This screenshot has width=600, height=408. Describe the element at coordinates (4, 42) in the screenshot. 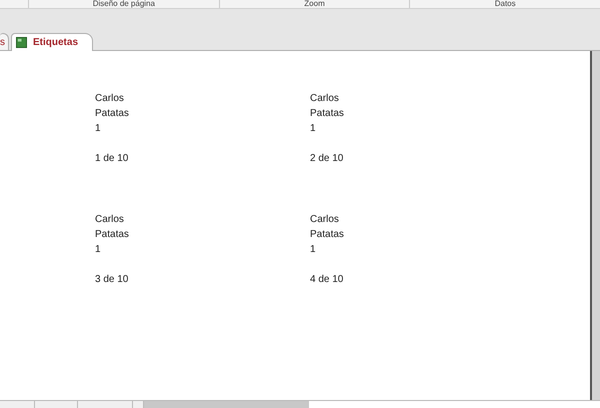

I see `document-tab: s` at that location.